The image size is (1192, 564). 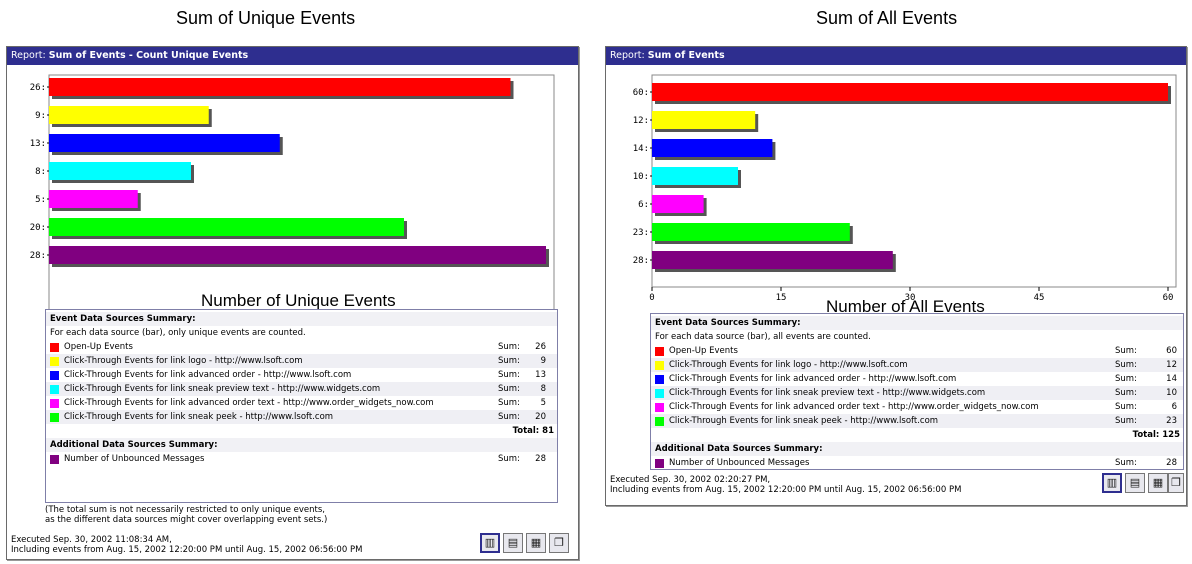 I want to click on category-label: 6:, so click(x=643, y=205).